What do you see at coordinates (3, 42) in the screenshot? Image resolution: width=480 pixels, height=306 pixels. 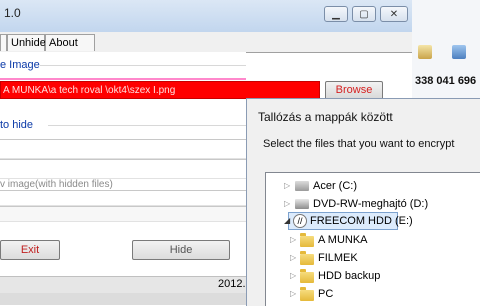 I see `tab-hide` at bounding box center [3, 42].